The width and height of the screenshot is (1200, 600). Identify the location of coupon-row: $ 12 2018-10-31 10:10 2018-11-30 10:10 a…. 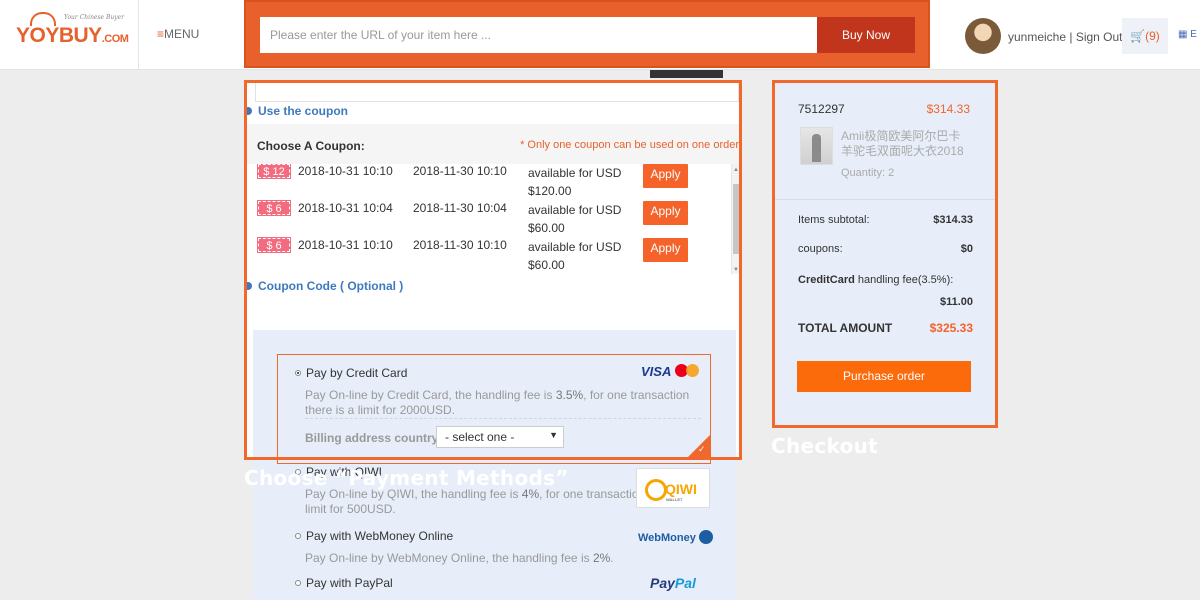
(489, 182).